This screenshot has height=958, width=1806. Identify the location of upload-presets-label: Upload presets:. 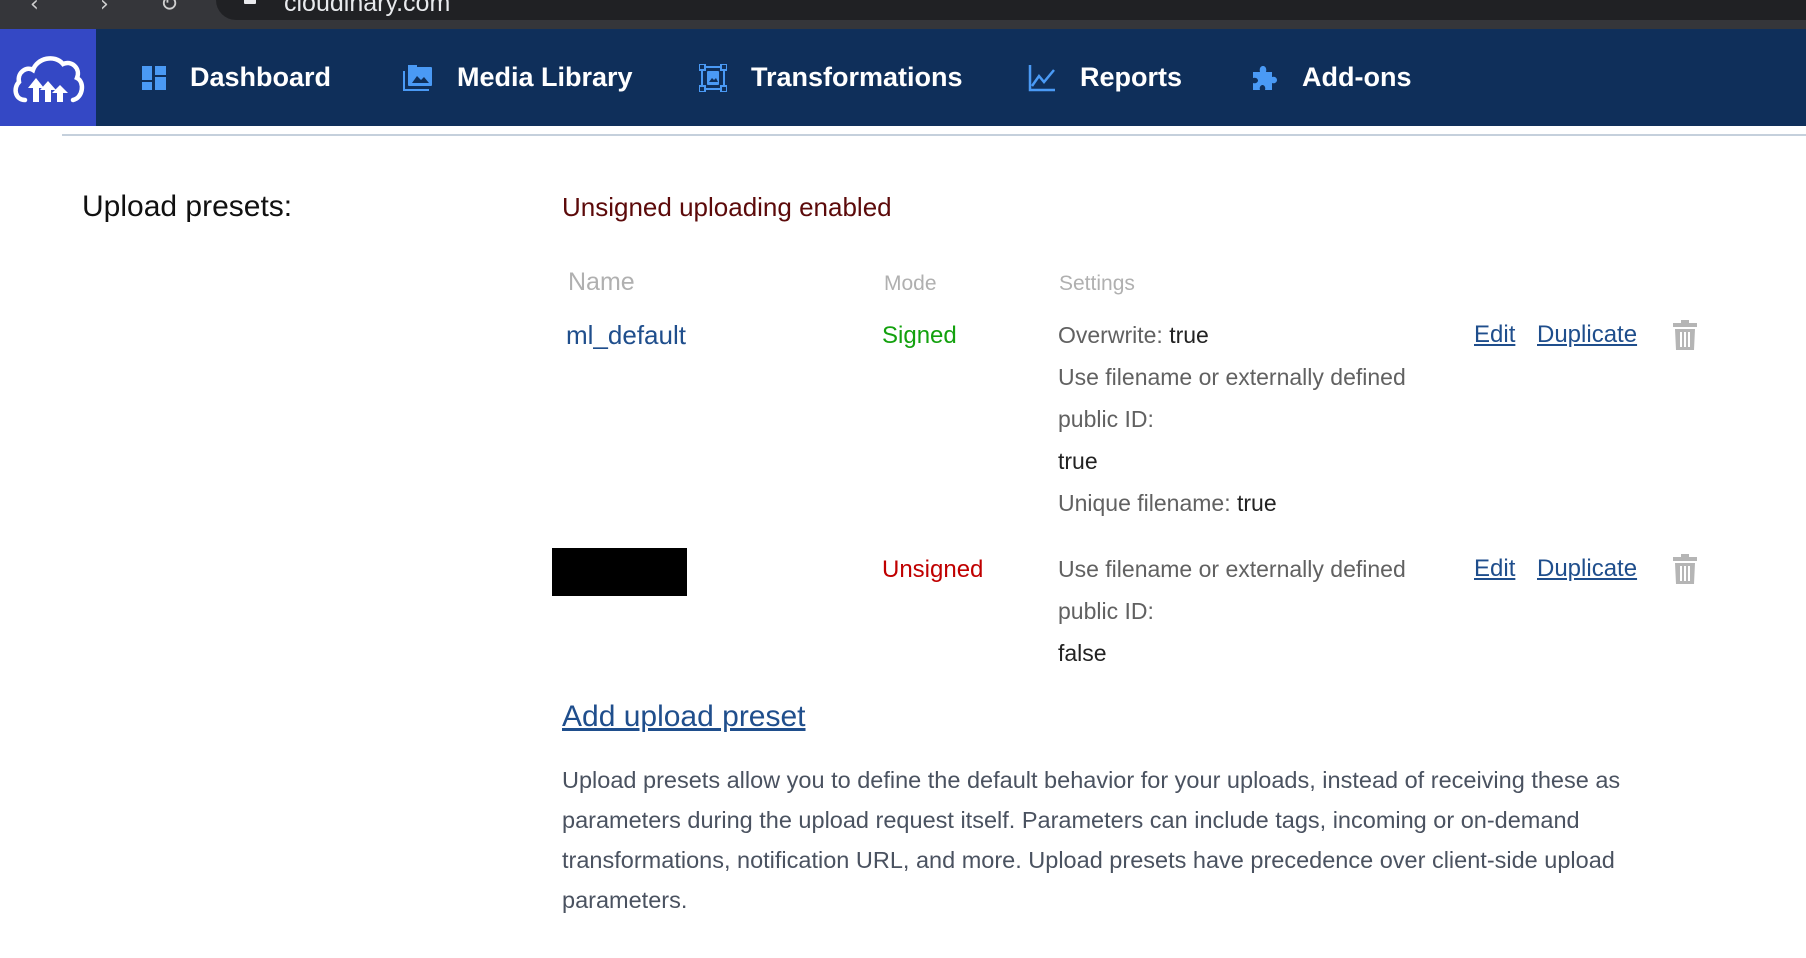
(187, 206).